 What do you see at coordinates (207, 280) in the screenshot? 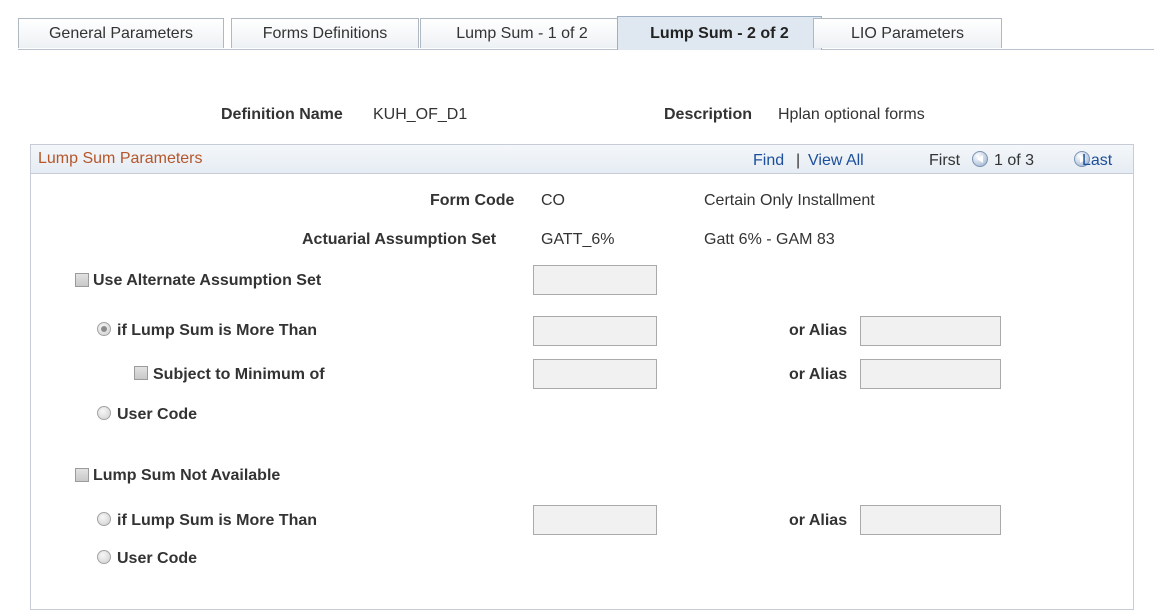
I see `use-alternate-assumption-label: Use Alternate Assumption Set` at bounding box center [207, 280].